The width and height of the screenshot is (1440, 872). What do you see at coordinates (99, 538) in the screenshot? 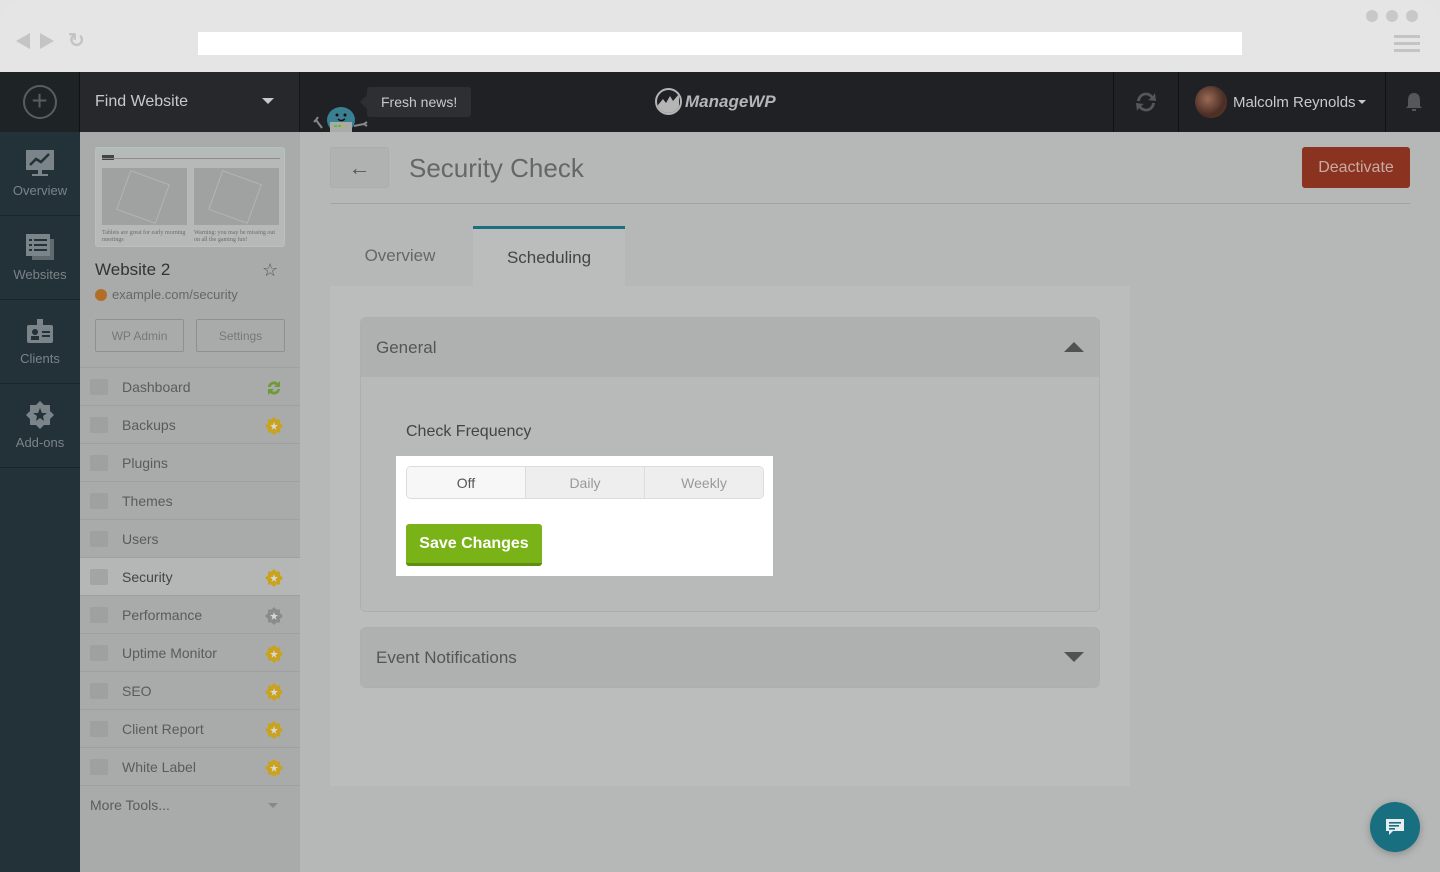
I see `users-icon` at bounding box center [99, 538].